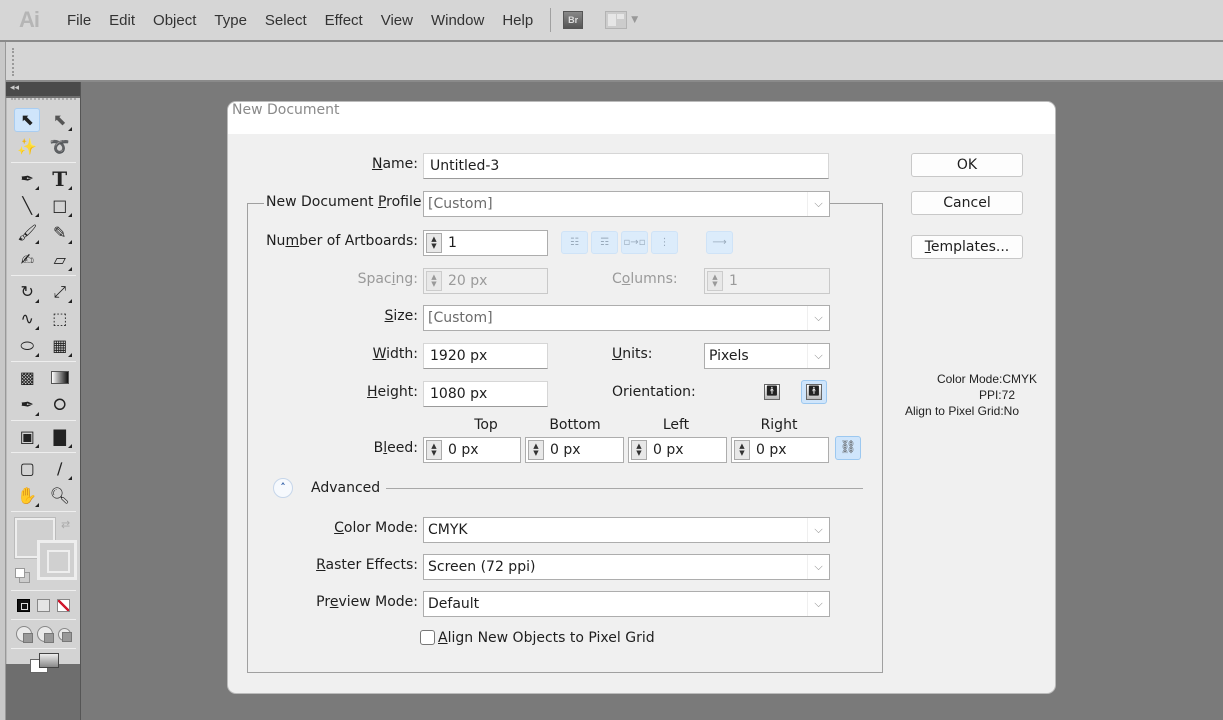  Describe the element at coordinates (27, 346) in the screenshot. I see `shape-builder-tool: ⬭` at that location.